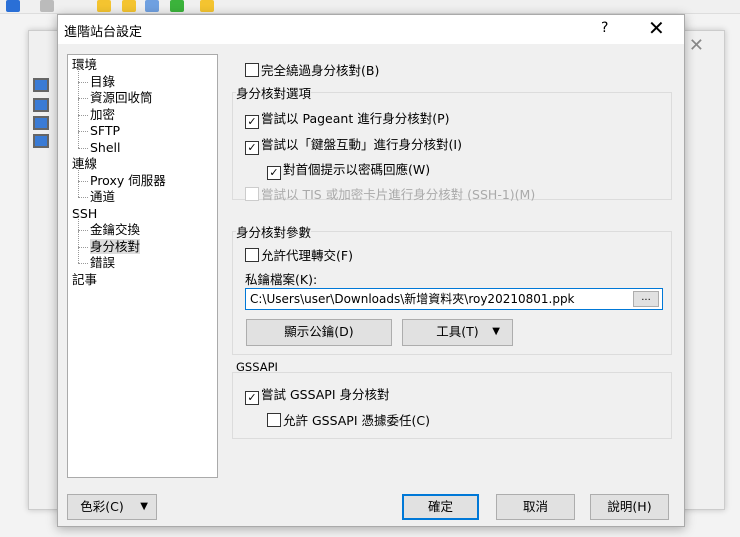 The image size is (740, 537). Describe the element at coordinates (142, 65) in the screenshot. I see `tree-item: 環境` at that location.